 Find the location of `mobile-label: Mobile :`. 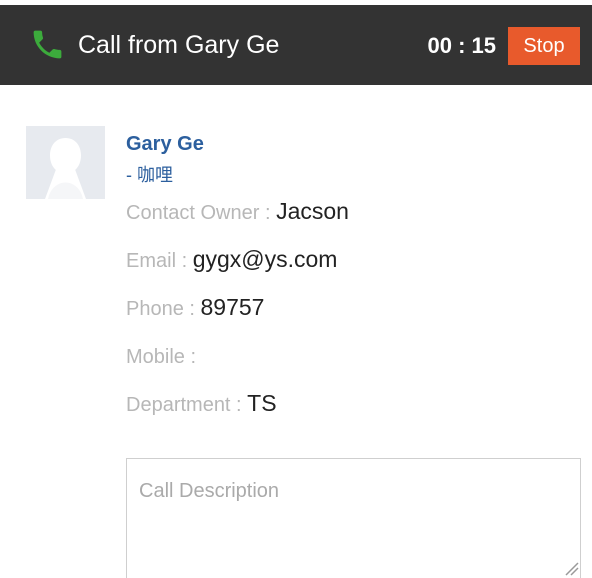

mobile-label: Mobile : is located at coordinates (161, 357).